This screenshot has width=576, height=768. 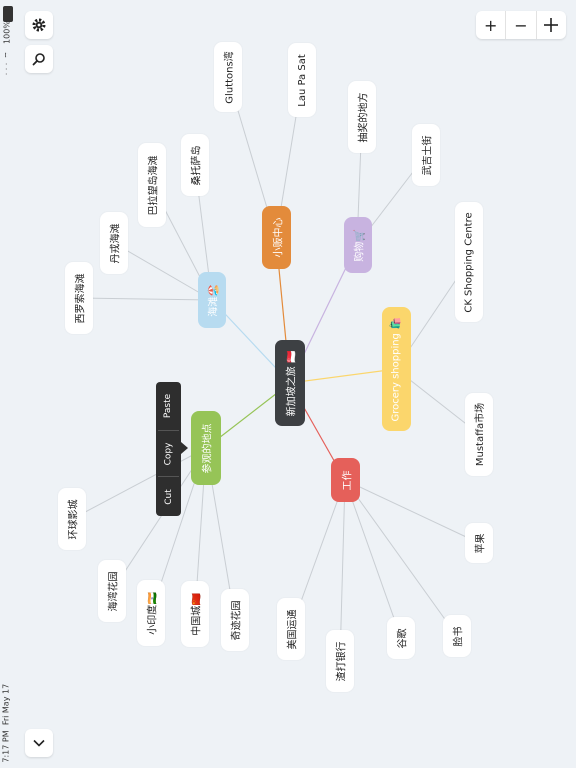 I want to click on leaf-label: 美国运通, so click(x=293, y=629).